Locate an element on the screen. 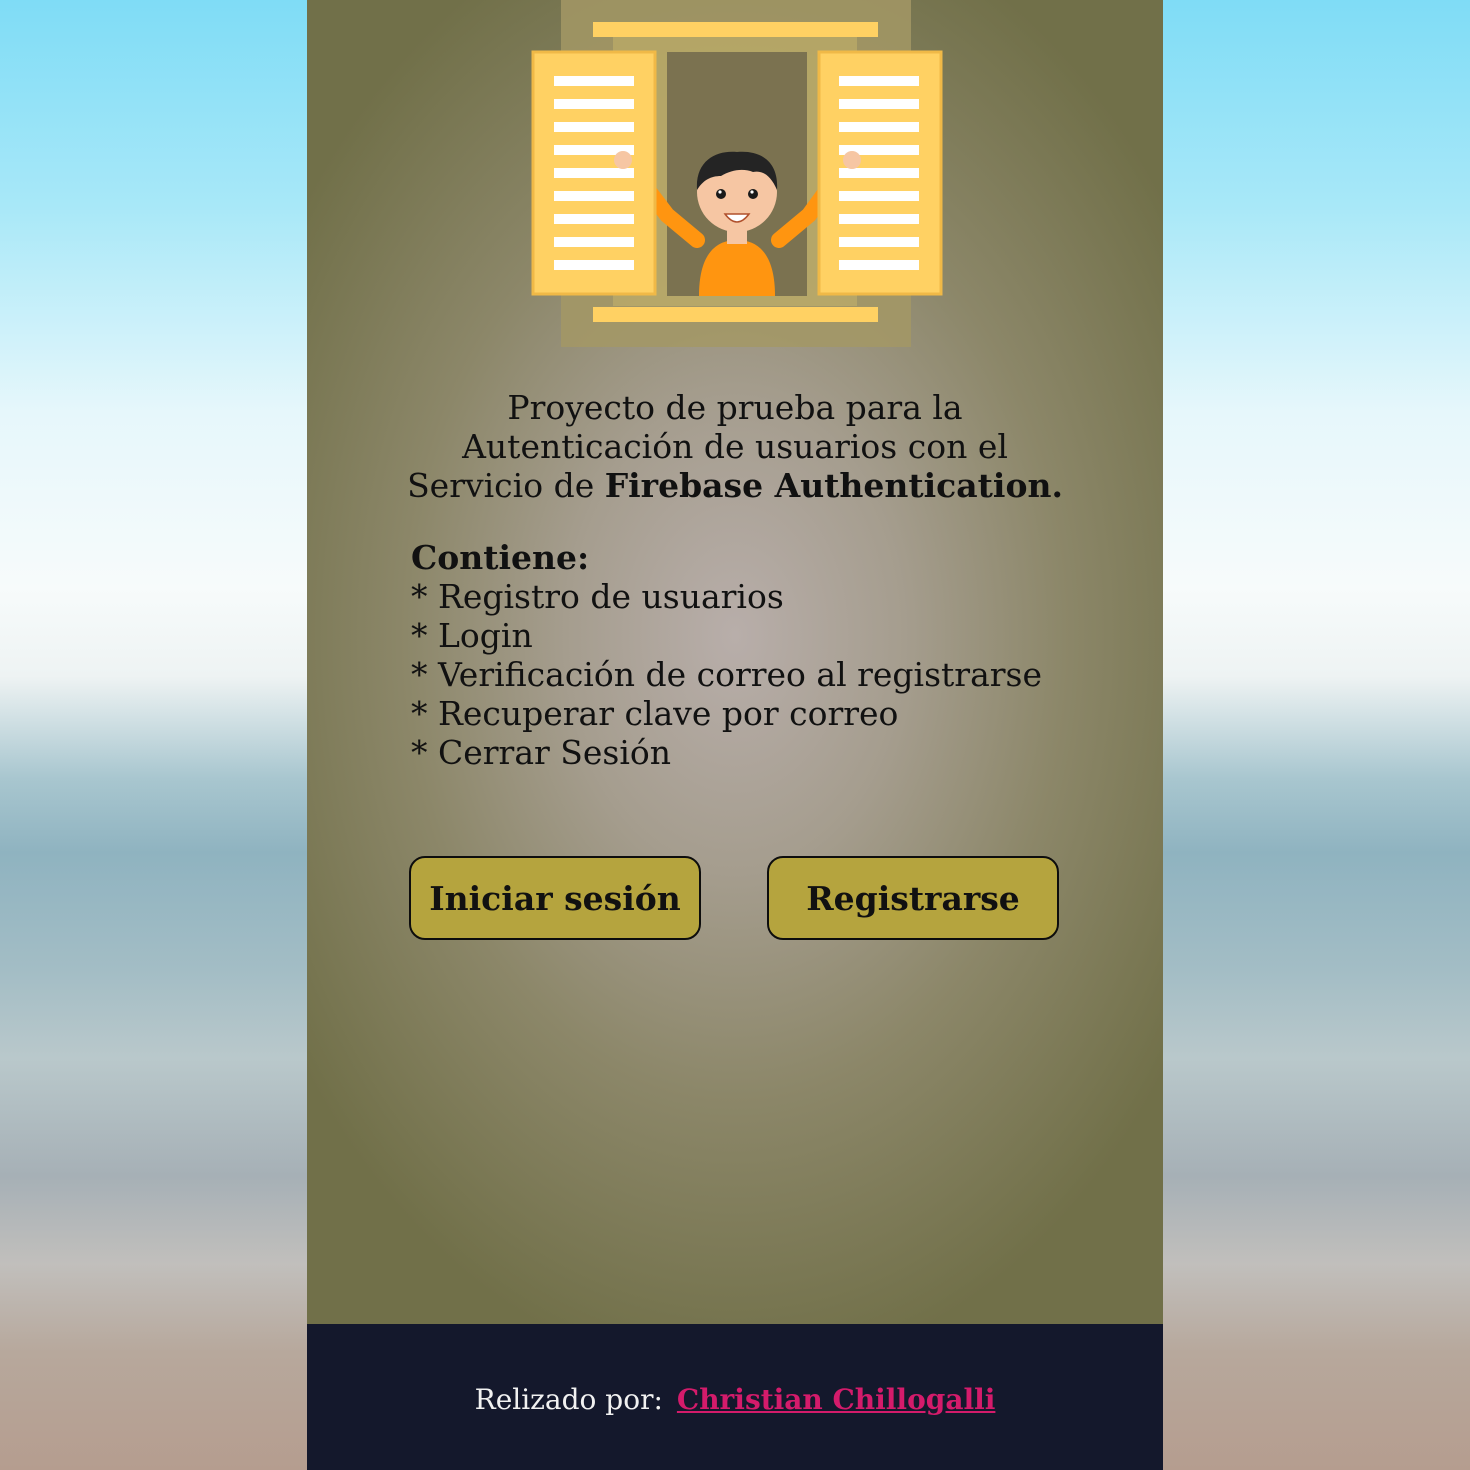 The height and width of the screenshot is (1470, 1470). author-link: Christian Chillogalli is located at coordinates (836, 1399).